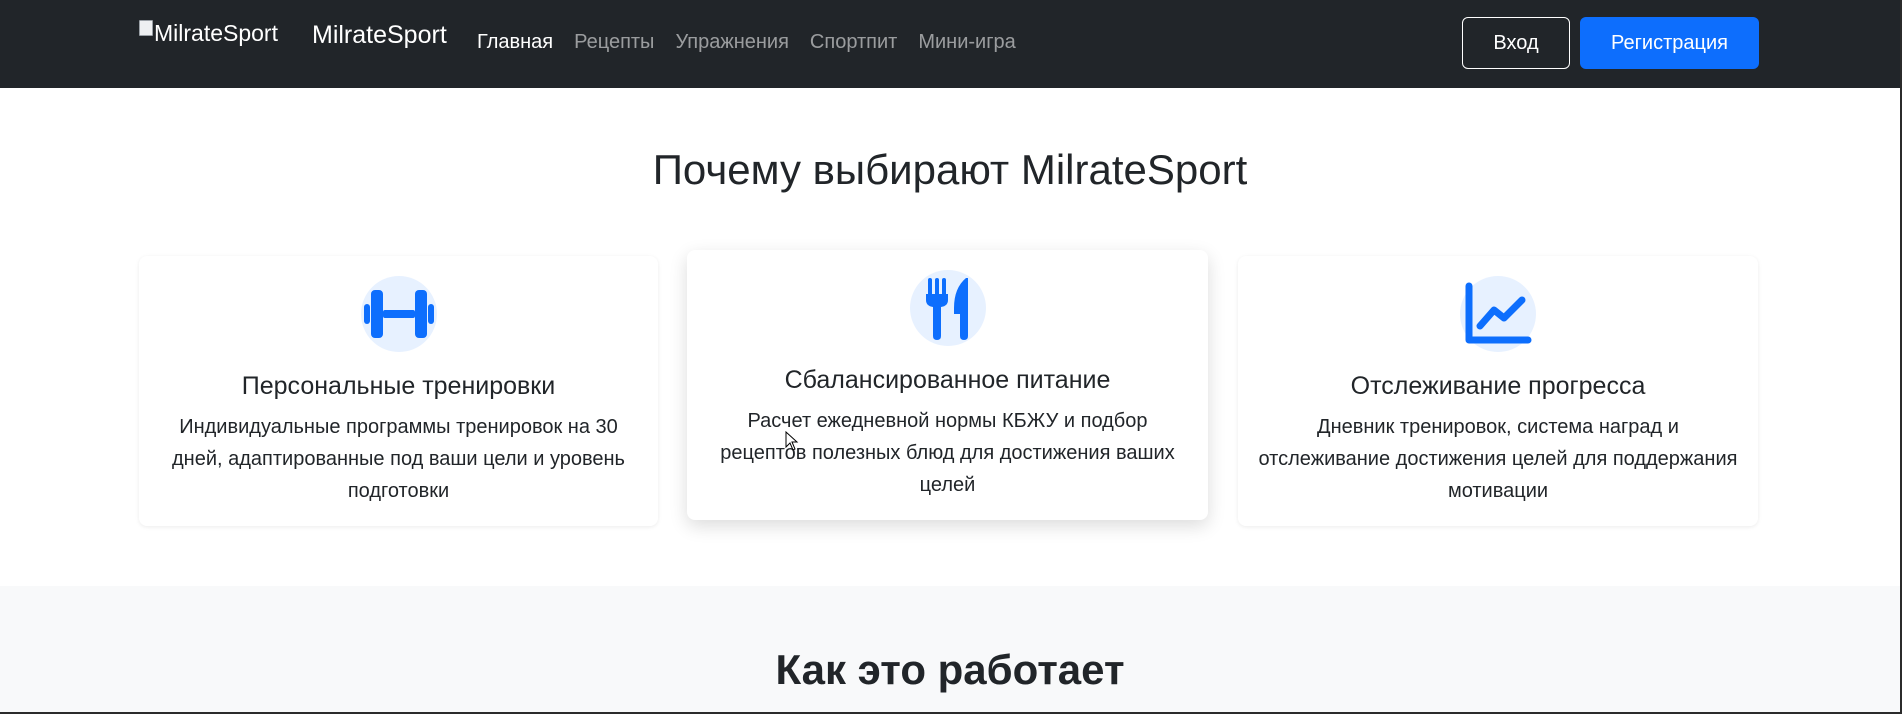  I want to click on brand-link: MilrateSport, so click(379, 35).